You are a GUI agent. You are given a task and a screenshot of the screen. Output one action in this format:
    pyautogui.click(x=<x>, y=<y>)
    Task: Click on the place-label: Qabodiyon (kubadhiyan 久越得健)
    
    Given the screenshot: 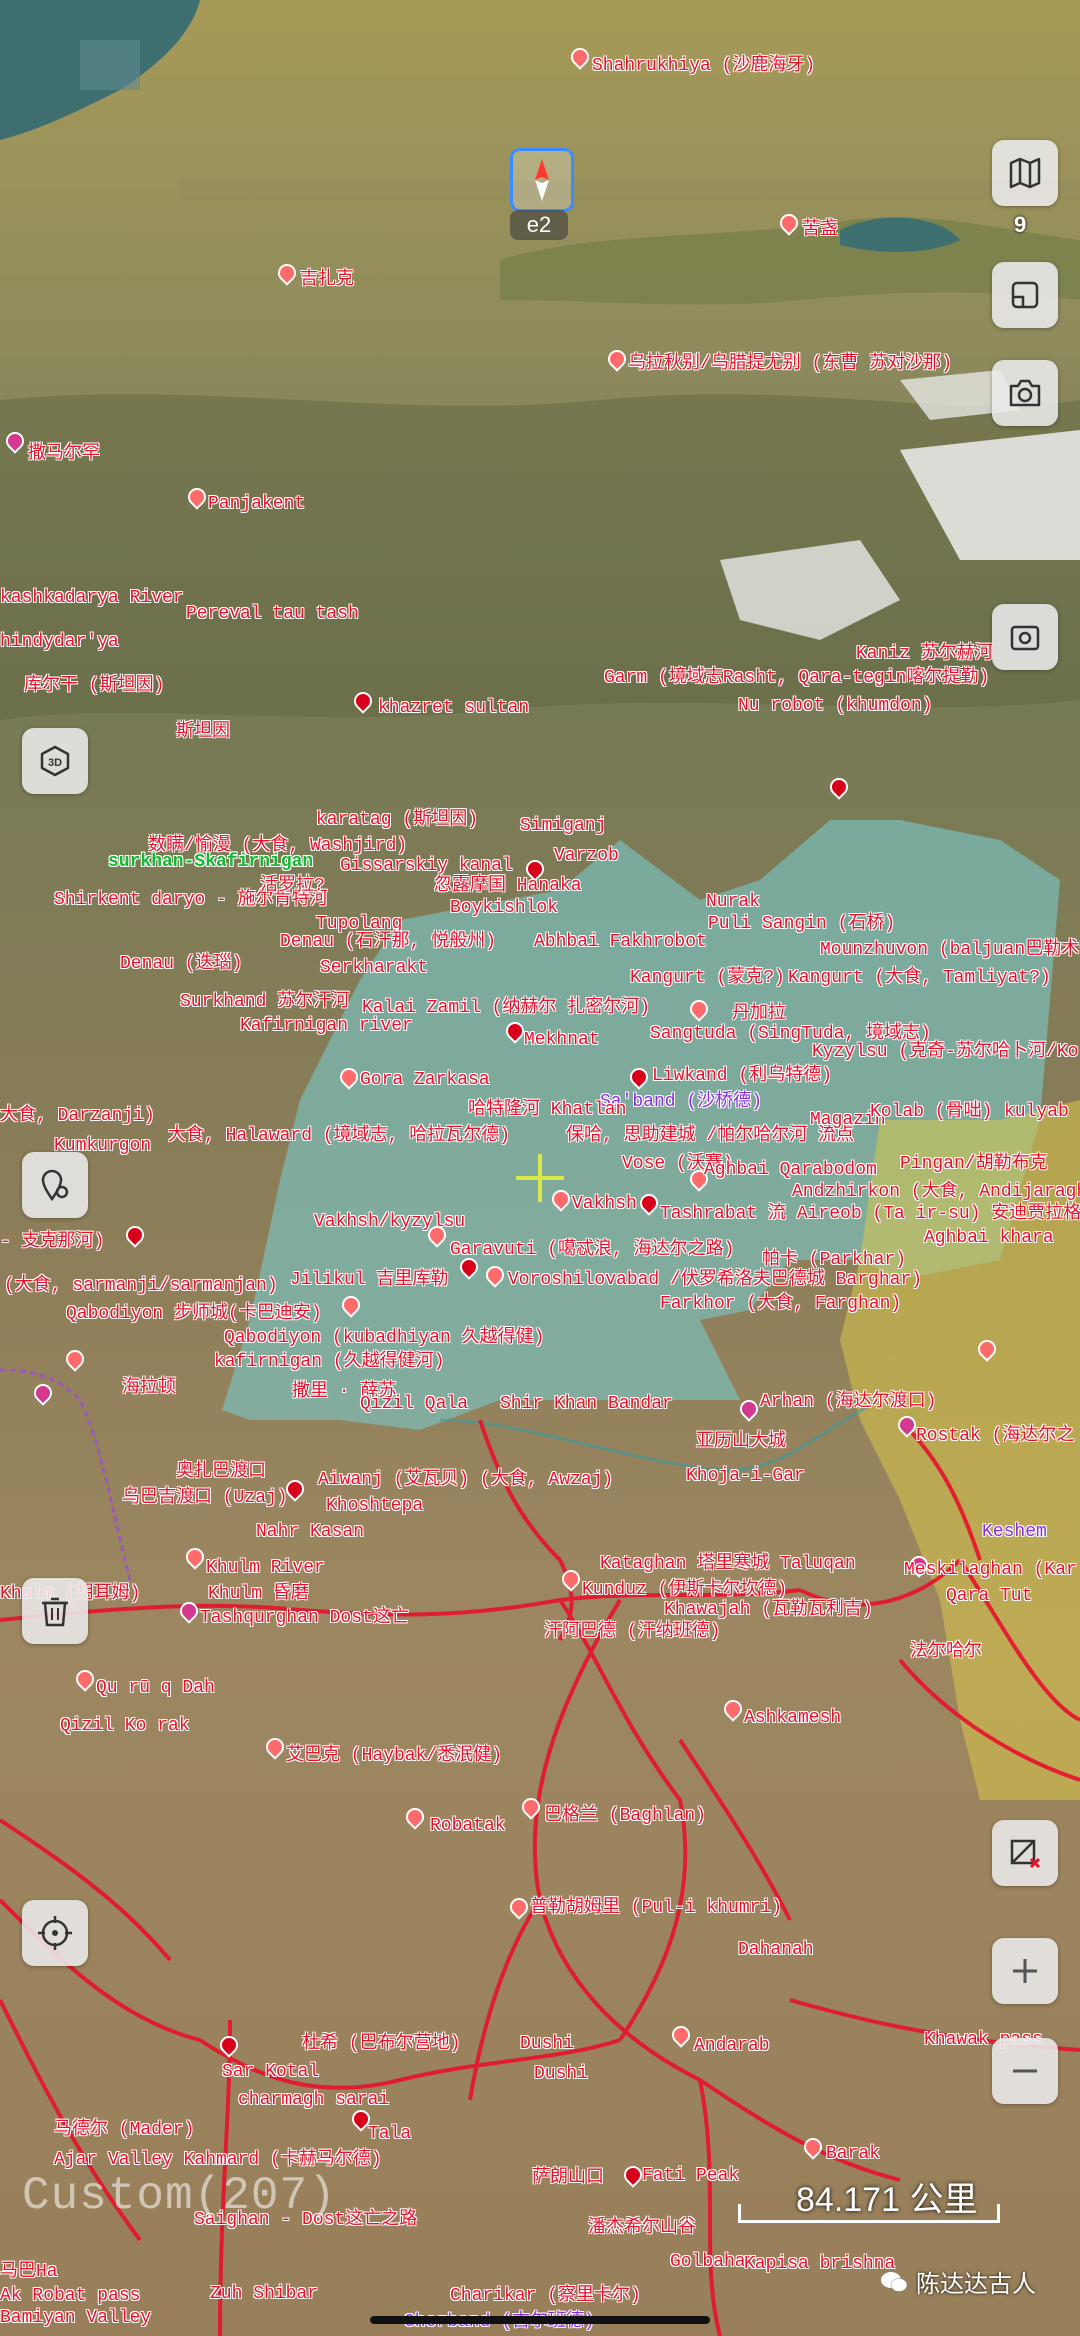 What is the action you would take?
    pyautogui.click(x=384, y=1338)
    